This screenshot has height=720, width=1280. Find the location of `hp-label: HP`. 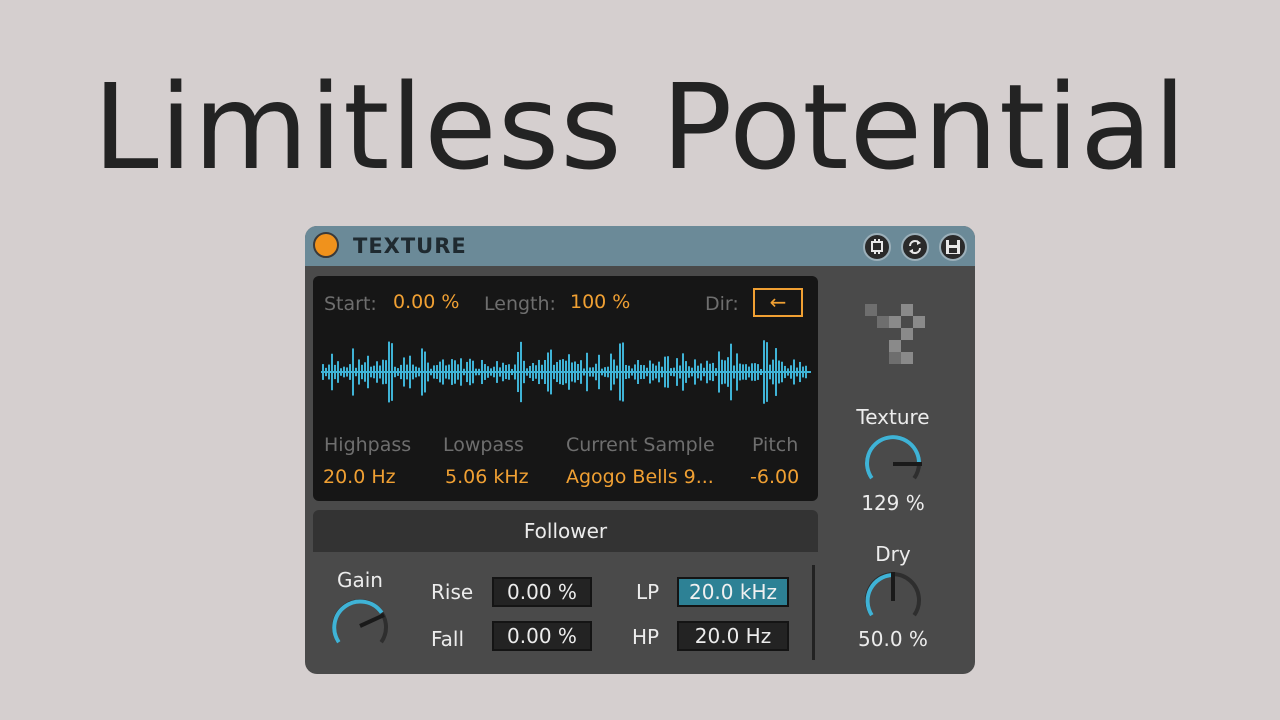

hp-label: HP is located at coordinates (646, 637).